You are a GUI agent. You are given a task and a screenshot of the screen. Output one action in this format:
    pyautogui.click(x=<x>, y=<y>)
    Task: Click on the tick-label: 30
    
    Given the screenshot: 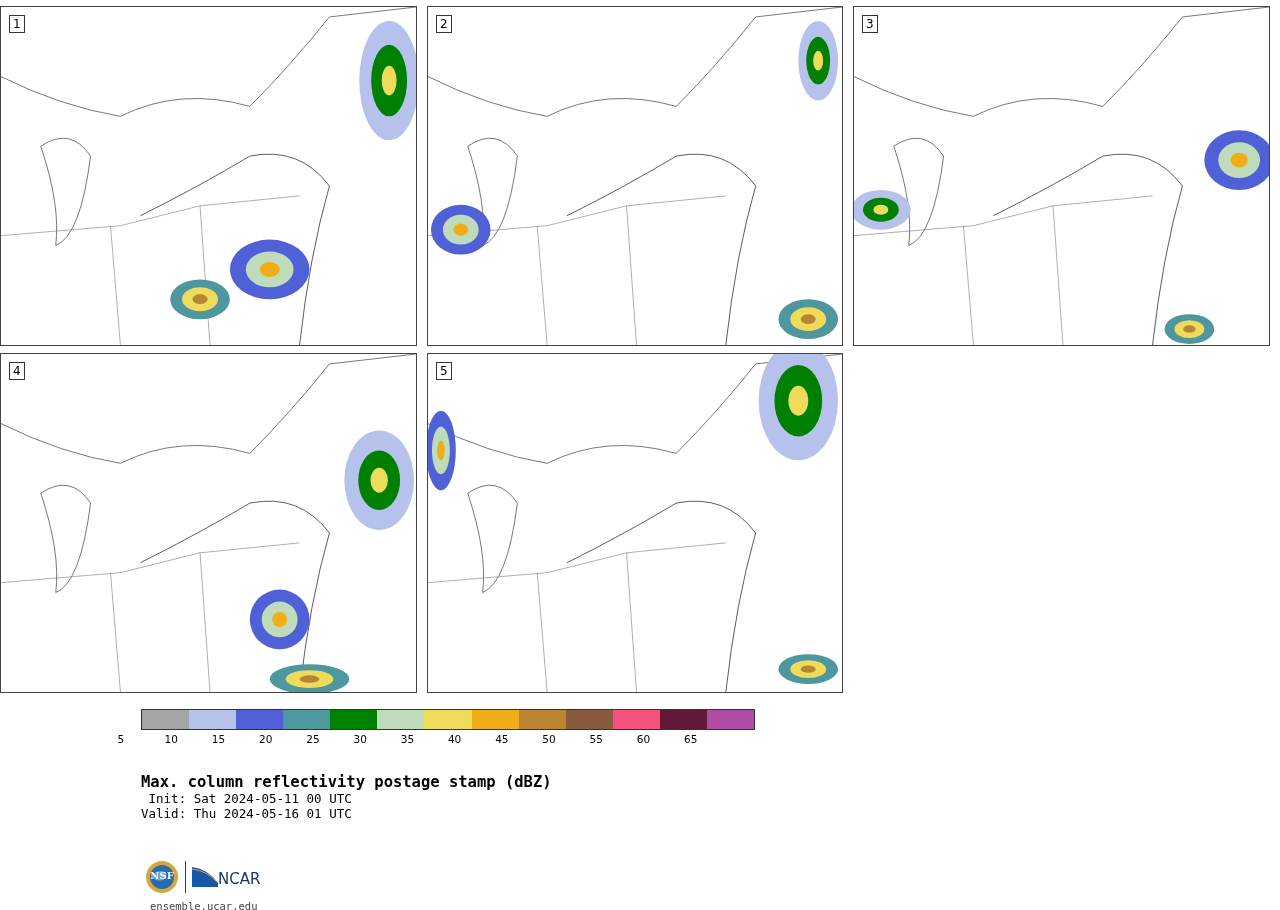 What is the action you would take?
    pyautogui.click(x=360, y=739)
    